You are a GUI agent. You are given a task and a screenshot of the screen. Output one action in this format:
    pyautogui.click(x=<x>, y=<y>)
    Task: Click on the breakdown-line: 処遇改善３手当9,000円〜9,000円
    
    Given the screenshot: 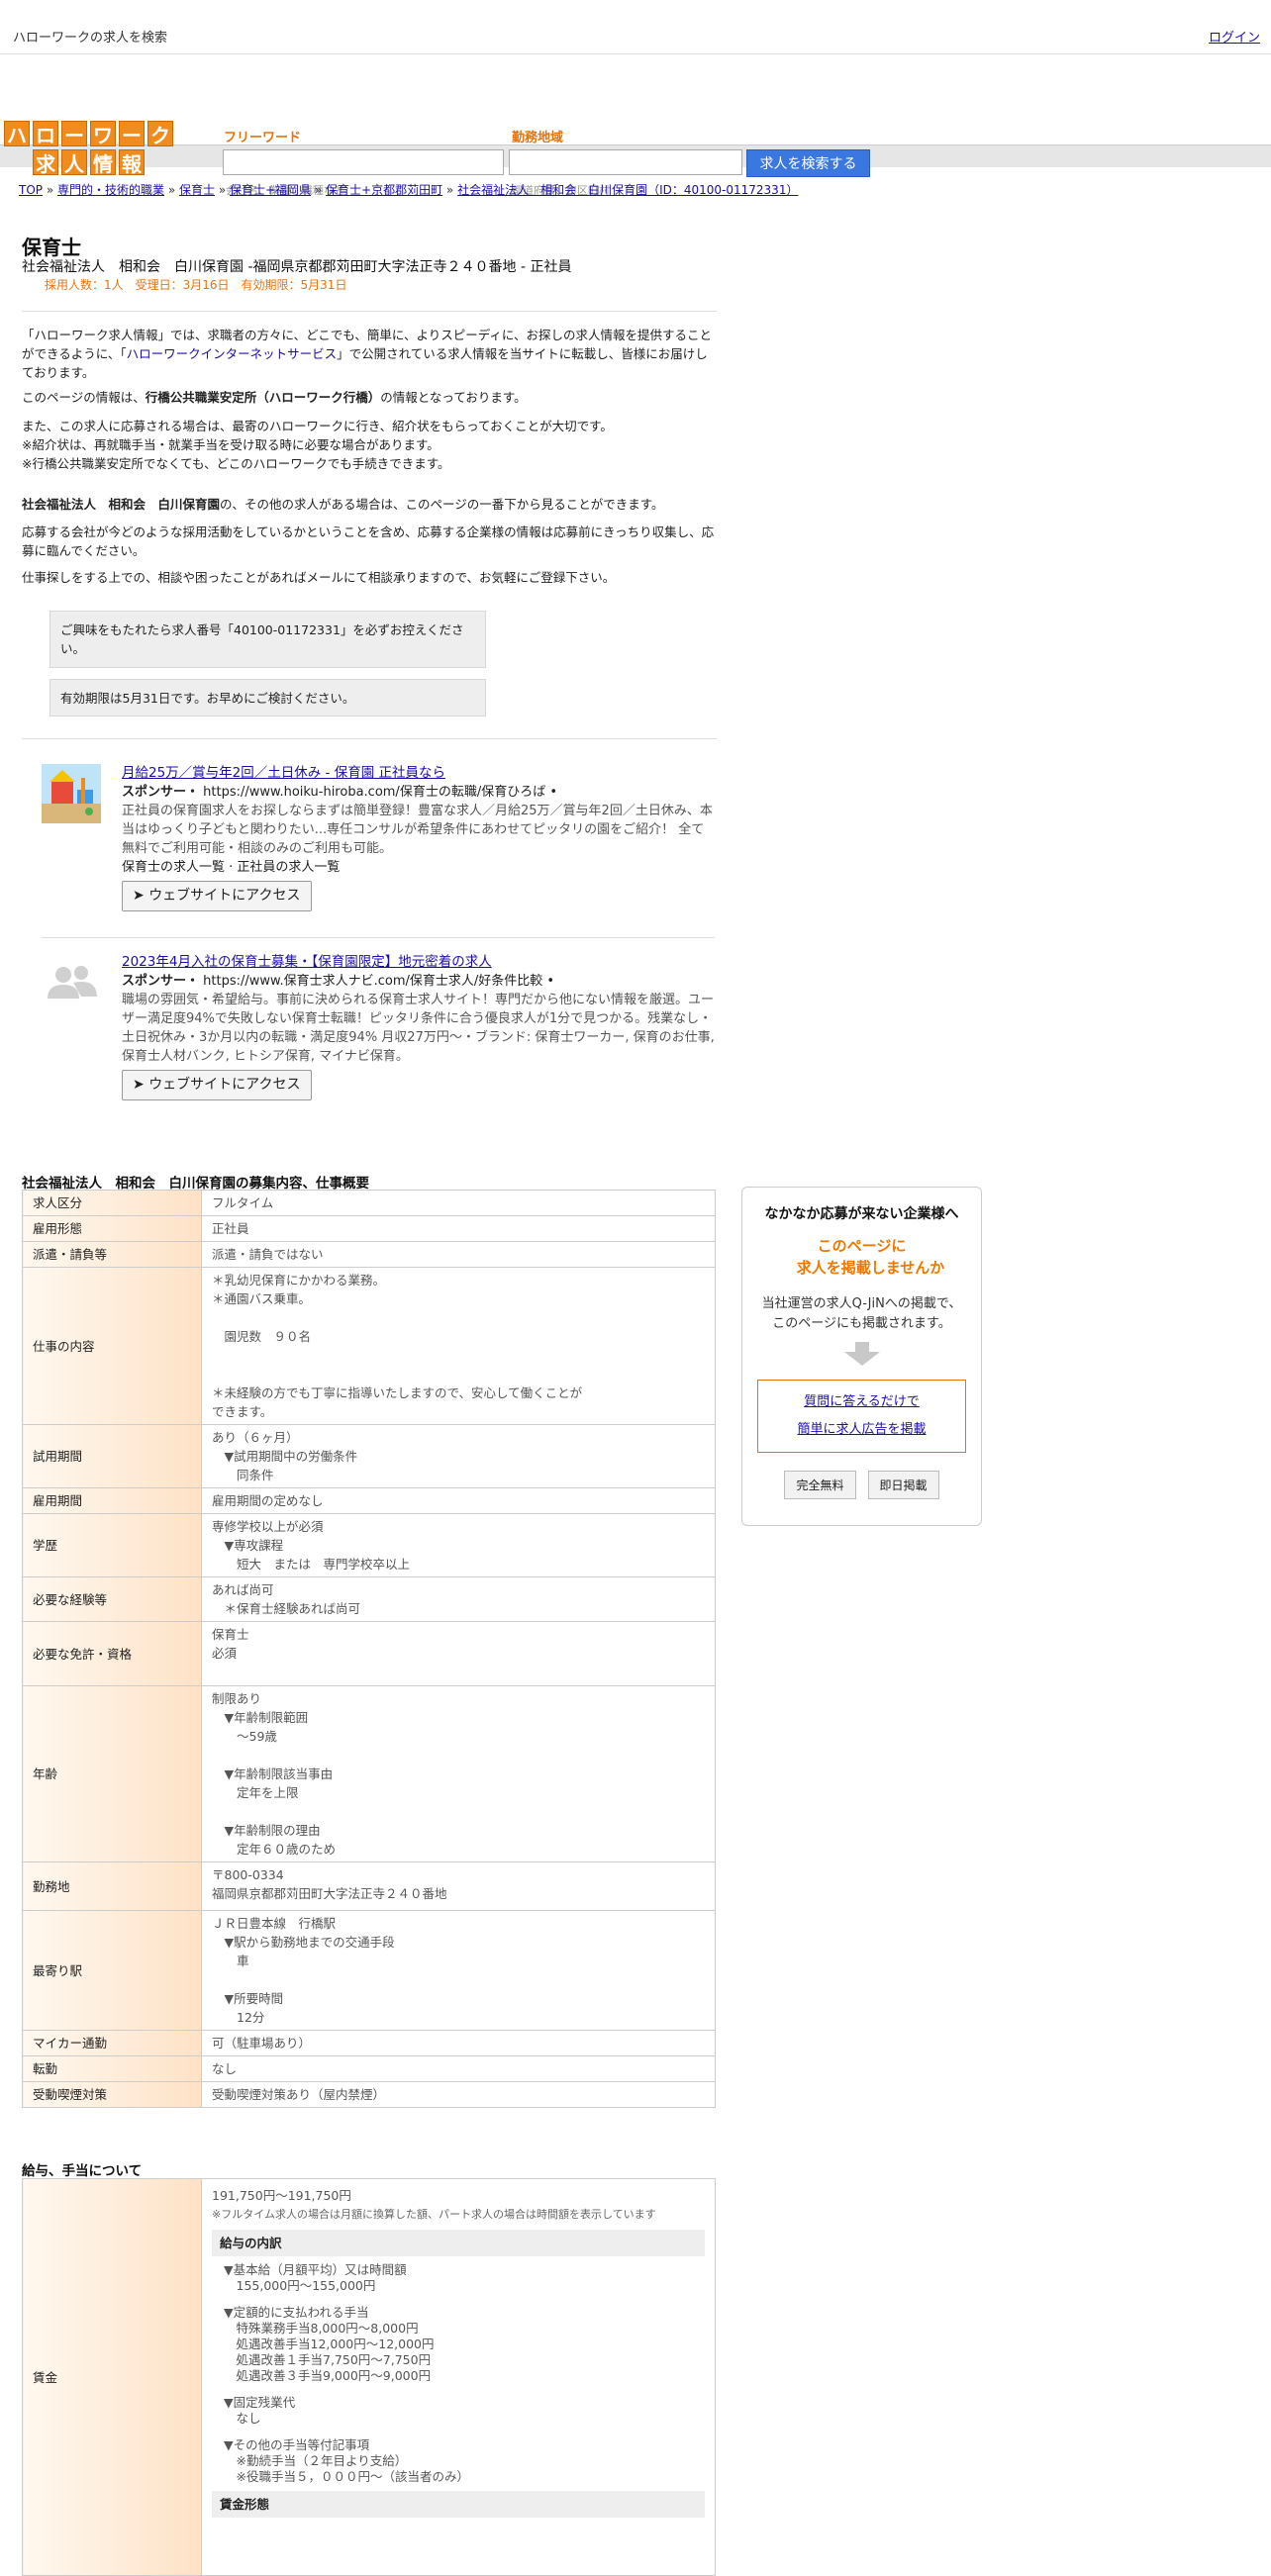 What is the action you would take?
    pyautogui.click(x=328, y=2375)
    